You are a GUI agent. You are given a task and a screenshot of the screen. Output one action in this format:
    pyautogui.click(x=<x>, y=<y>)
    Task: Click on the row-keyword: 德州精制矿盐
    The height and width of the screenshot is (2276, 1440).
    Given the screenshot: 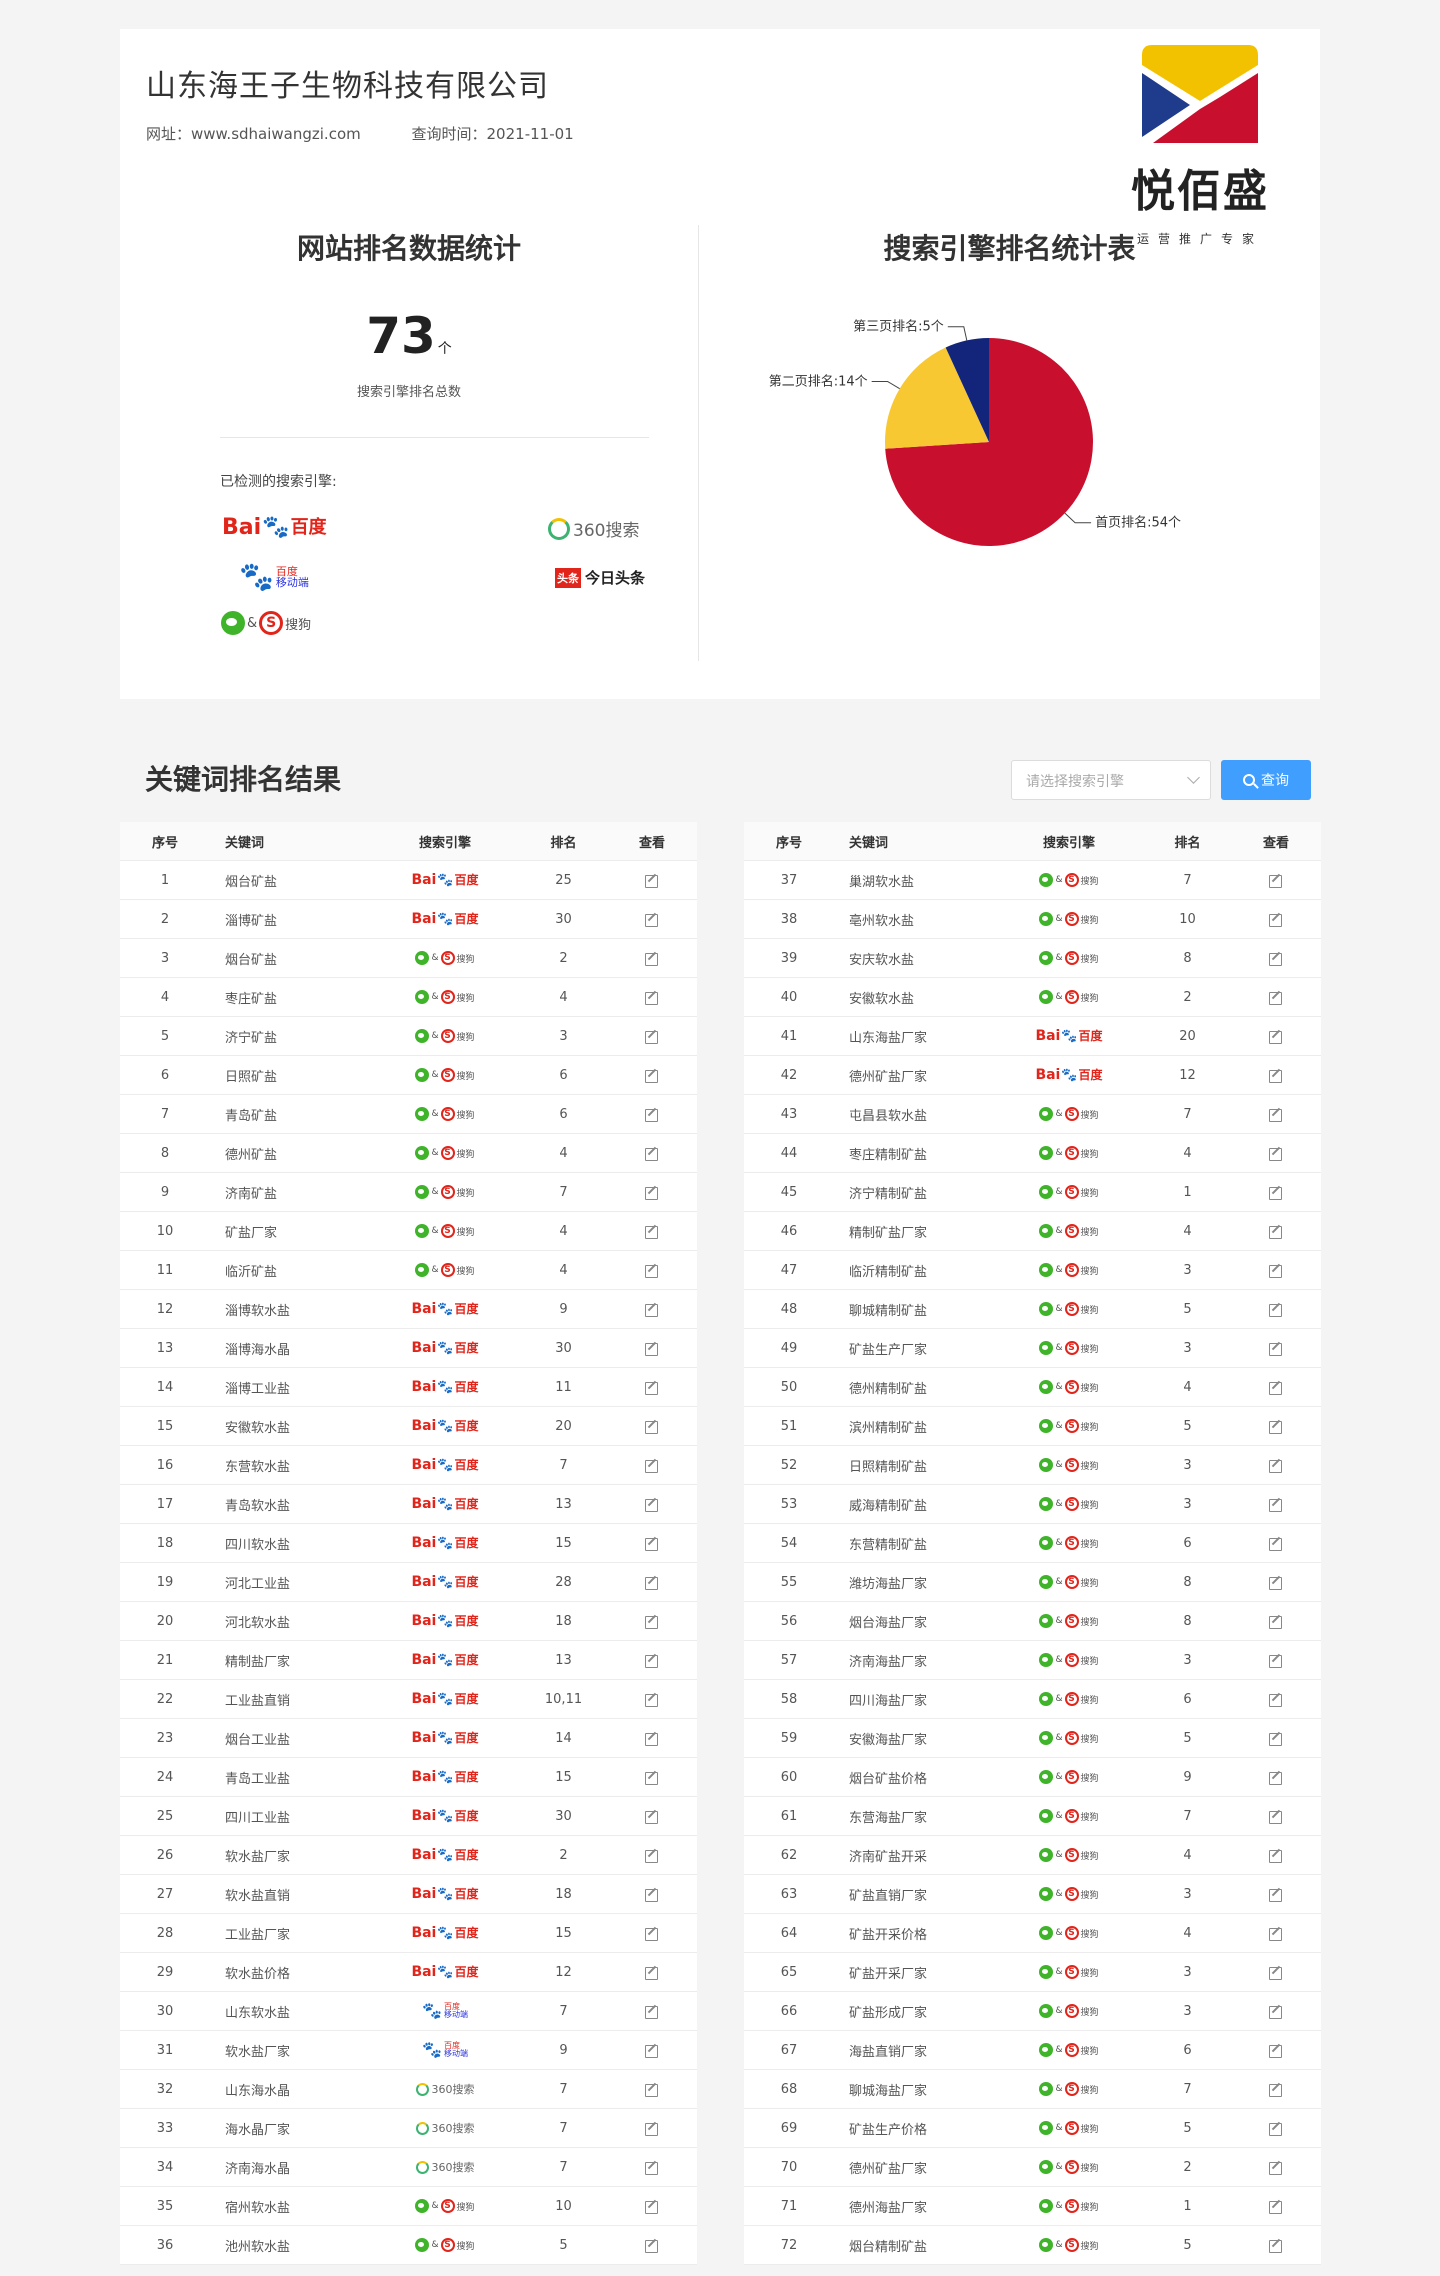 What is the action you would take?
    pyautogui.click(x=888, y=1389)
    